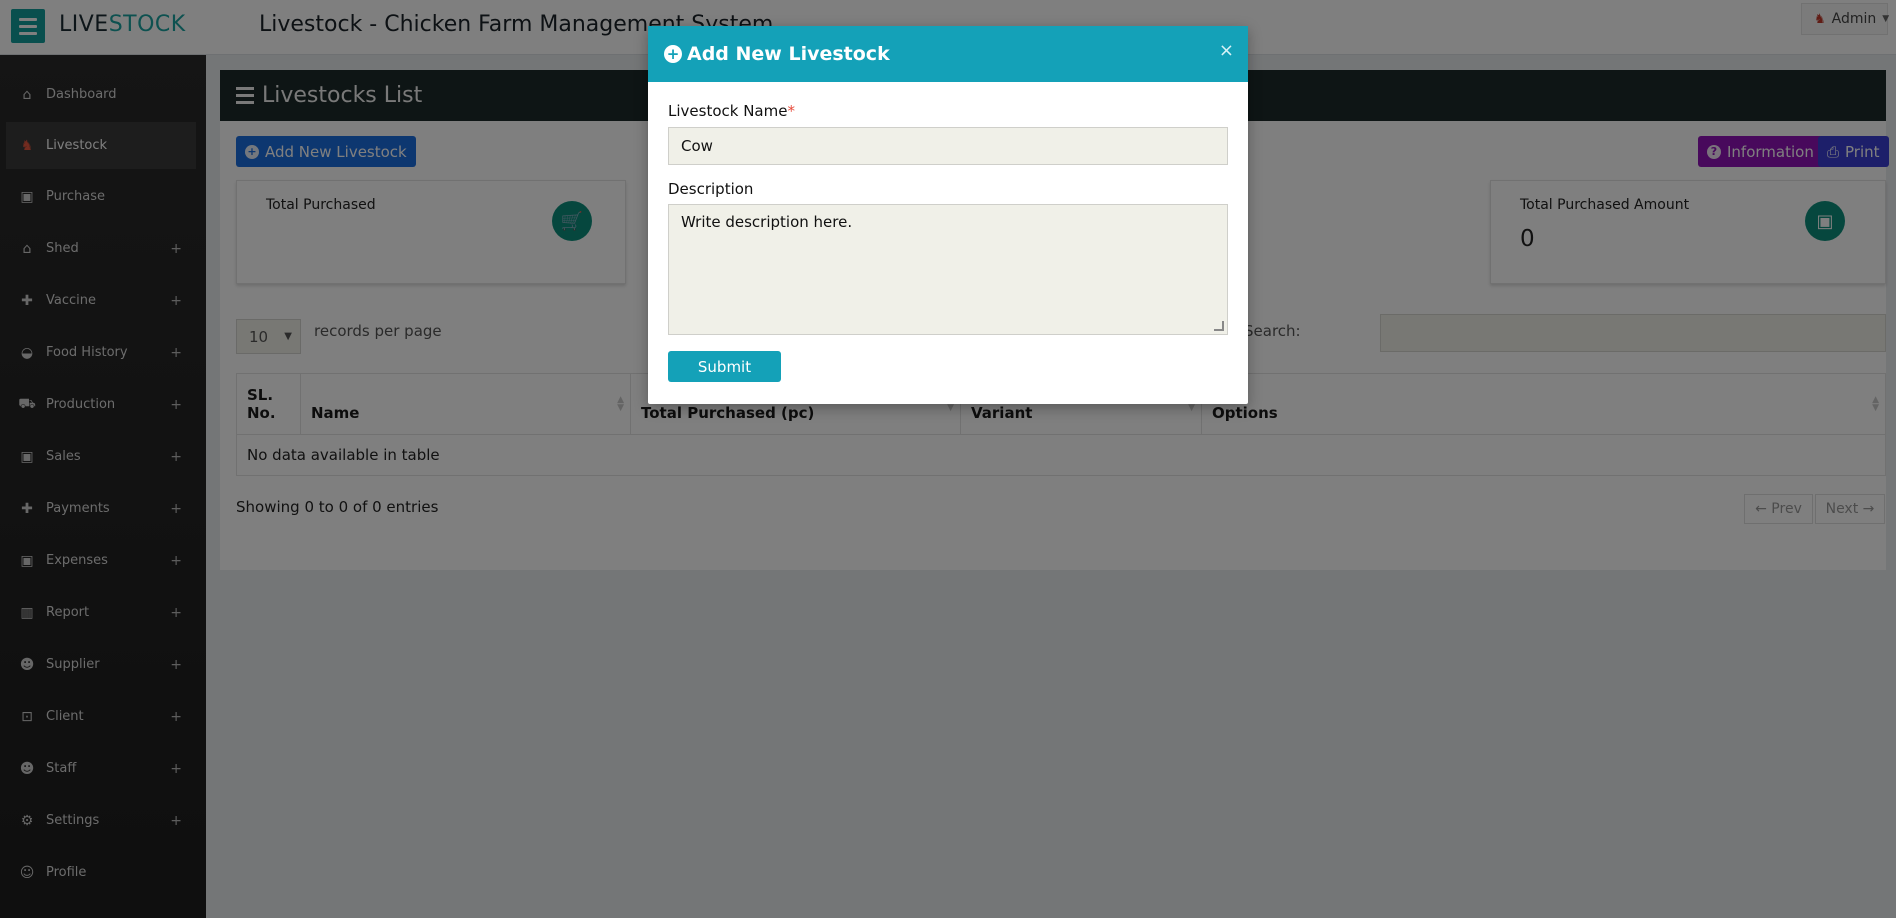 This screenshot has width=1896, height=918. Describe the element at coordinates (791, 111) in the screenshot. I see `required-mark: *` at that location.